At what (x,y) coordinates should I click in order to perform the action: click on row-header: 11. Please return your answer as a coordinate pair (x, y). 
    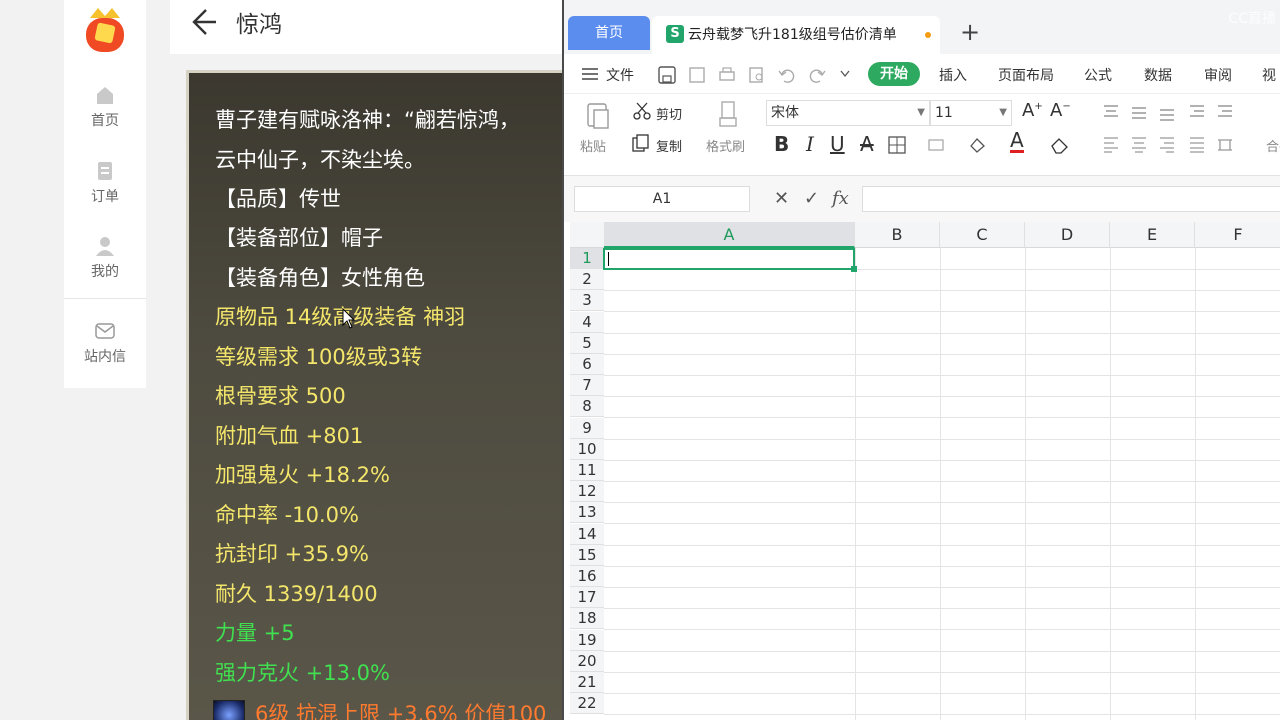
    Looking at the image, I should click on (587, 470).